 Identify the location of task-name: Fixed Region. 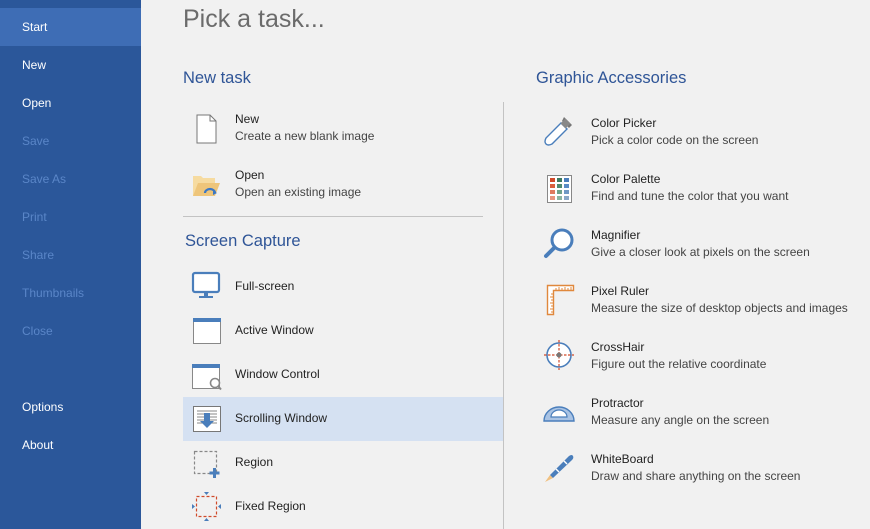
(270, 506).